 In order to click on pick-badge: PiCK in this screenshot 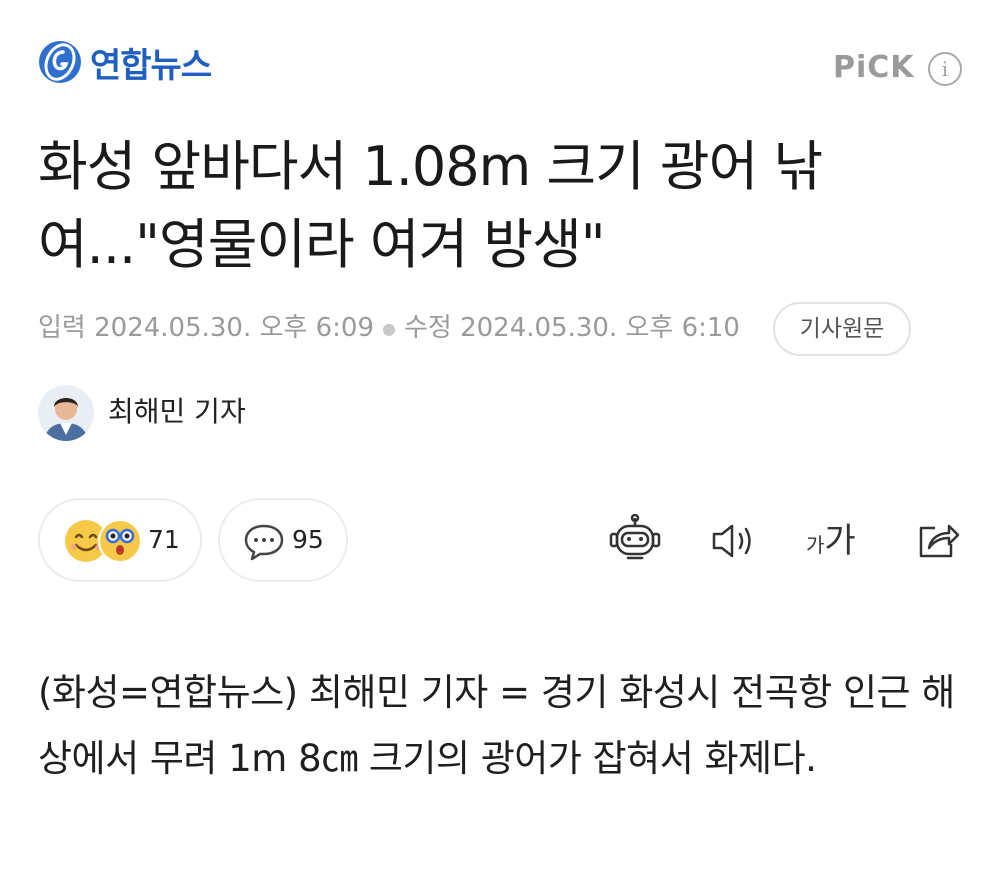, I will do `click(874, 67)`.